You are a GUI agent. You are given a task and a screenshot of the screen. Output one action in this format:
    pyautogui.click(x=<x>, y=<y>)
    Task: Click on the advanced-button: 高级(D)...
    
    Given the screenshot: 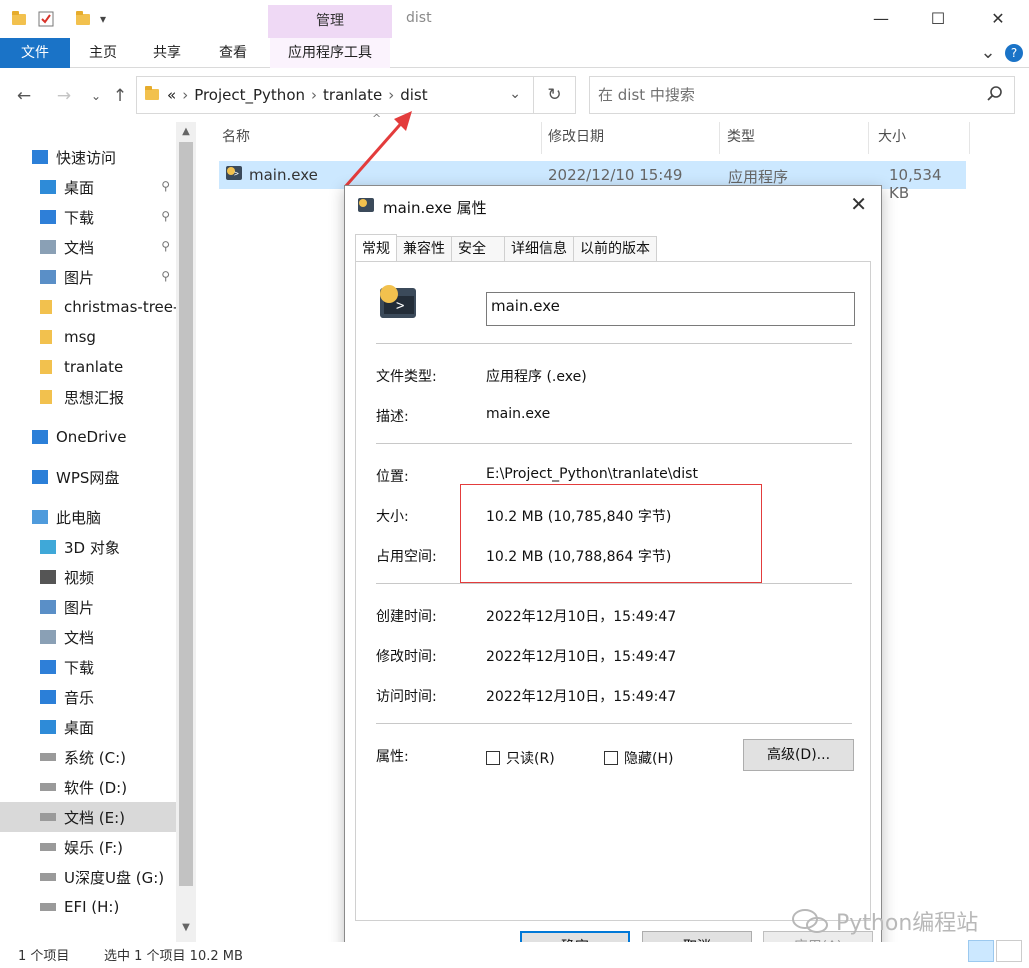 What is the action you would take?
    pyautogui.click(x=798, y=755)
    